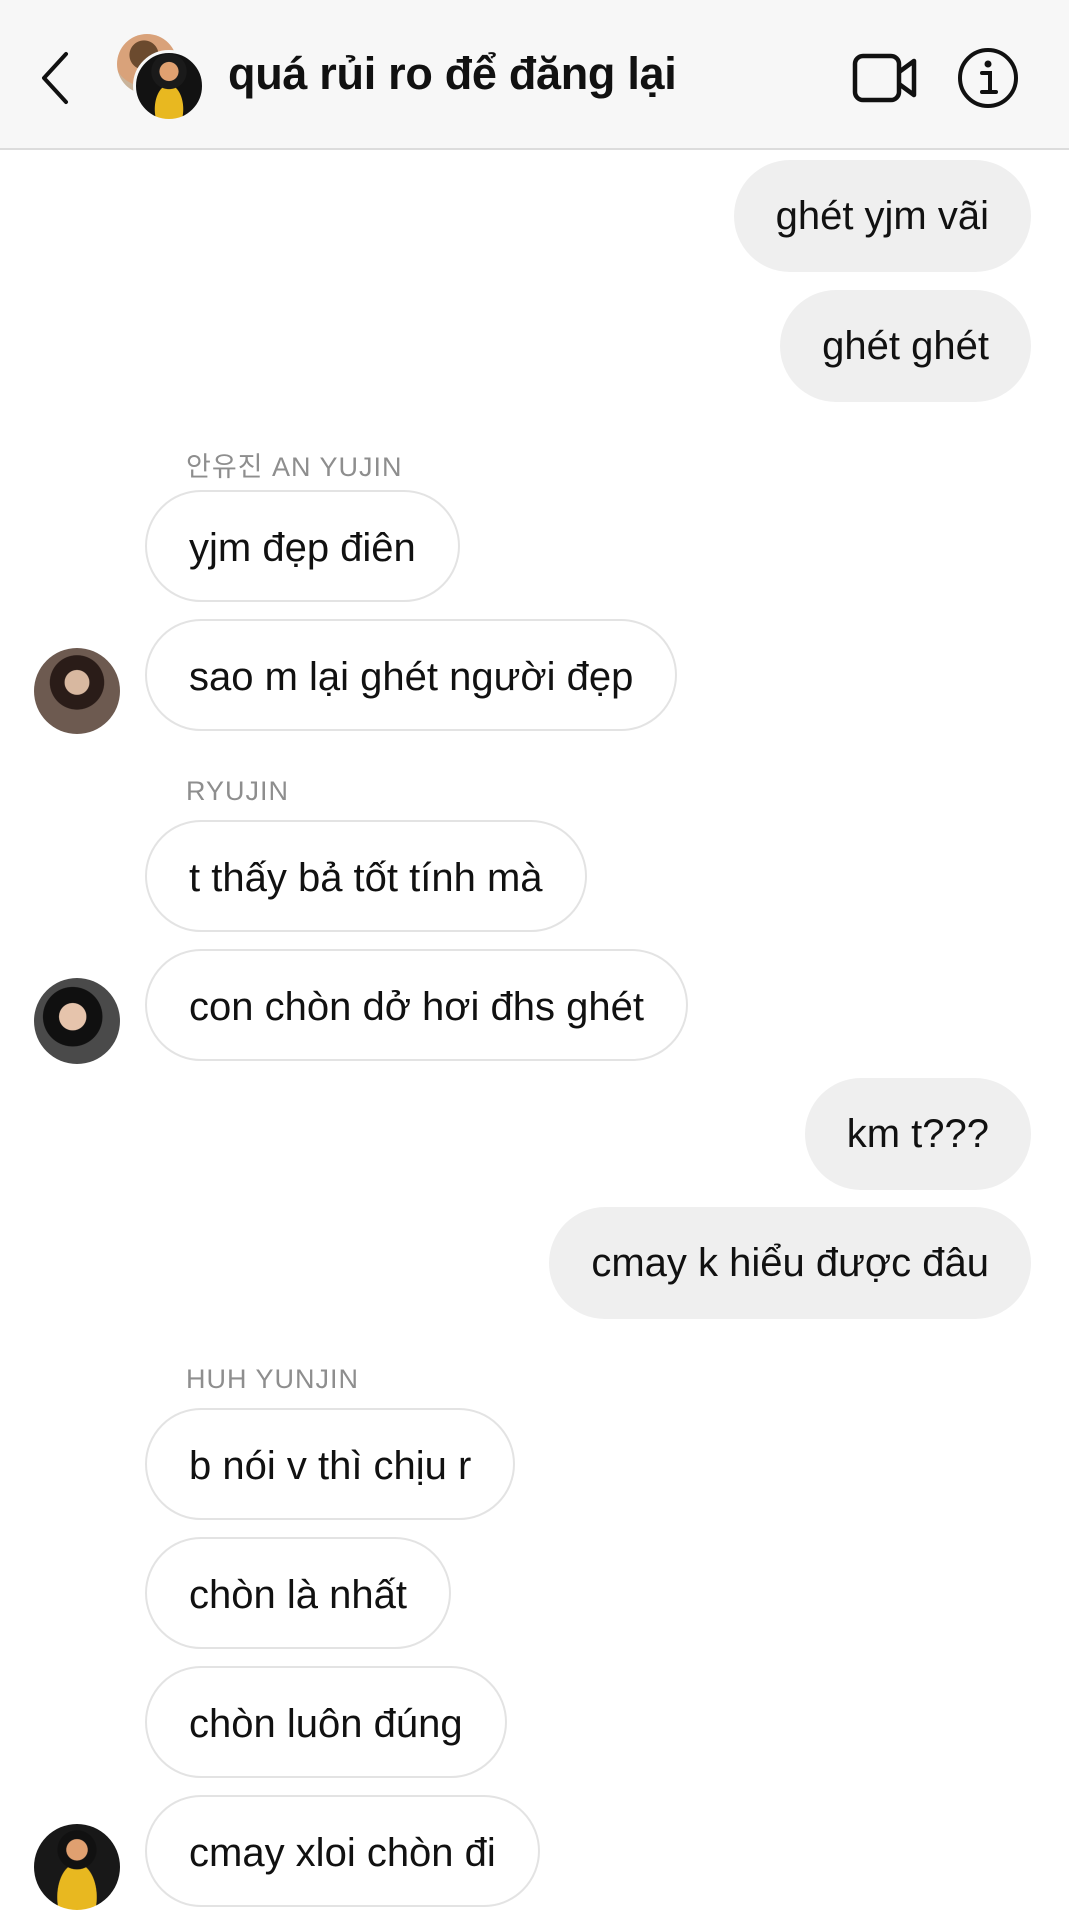 The image size is (1069, 1920). I want to click on outgoing-message: ghét ghét, so click(905, 346).